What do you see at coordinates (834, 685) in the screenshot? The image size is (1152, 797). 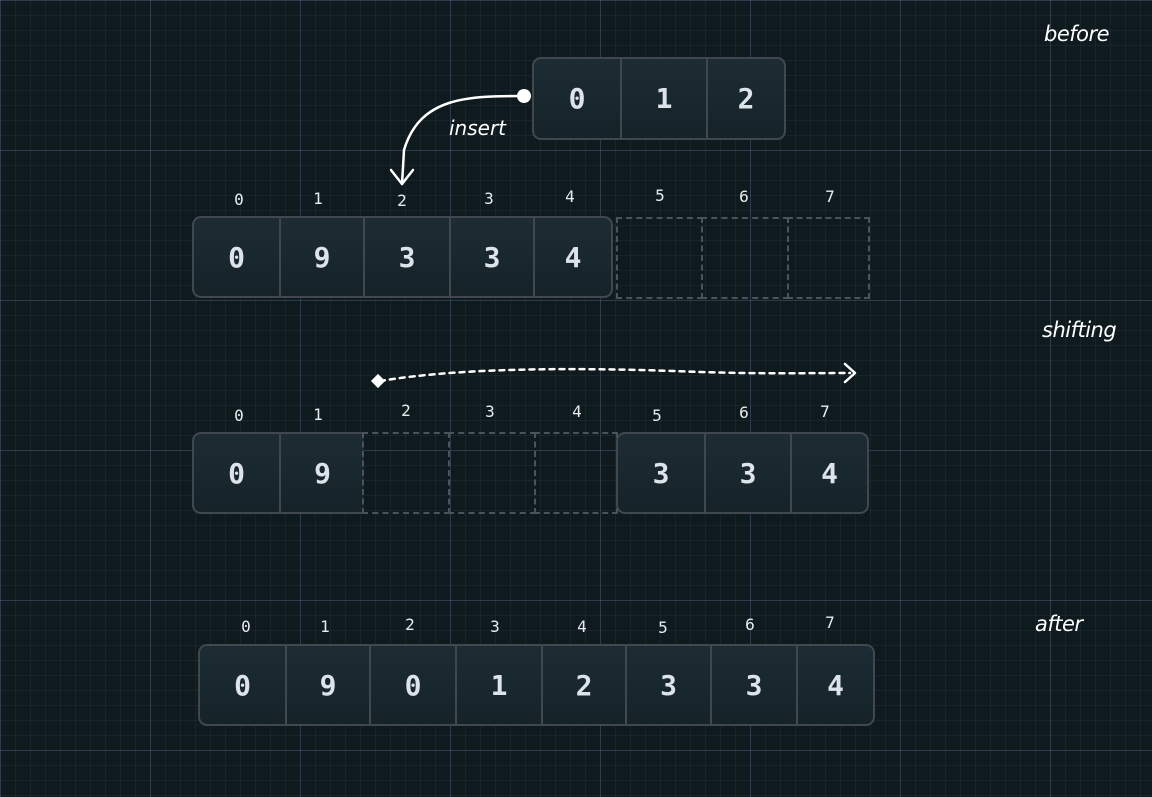 I see `after-array-cell: 4` at bounding box center [834, 685].